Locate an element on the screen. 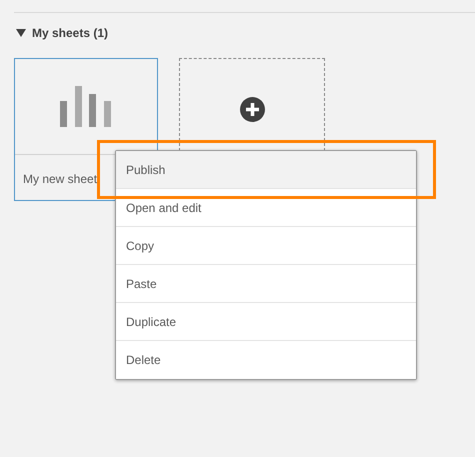  section-title: My sheets (1) is located at coordinates (70, 33).